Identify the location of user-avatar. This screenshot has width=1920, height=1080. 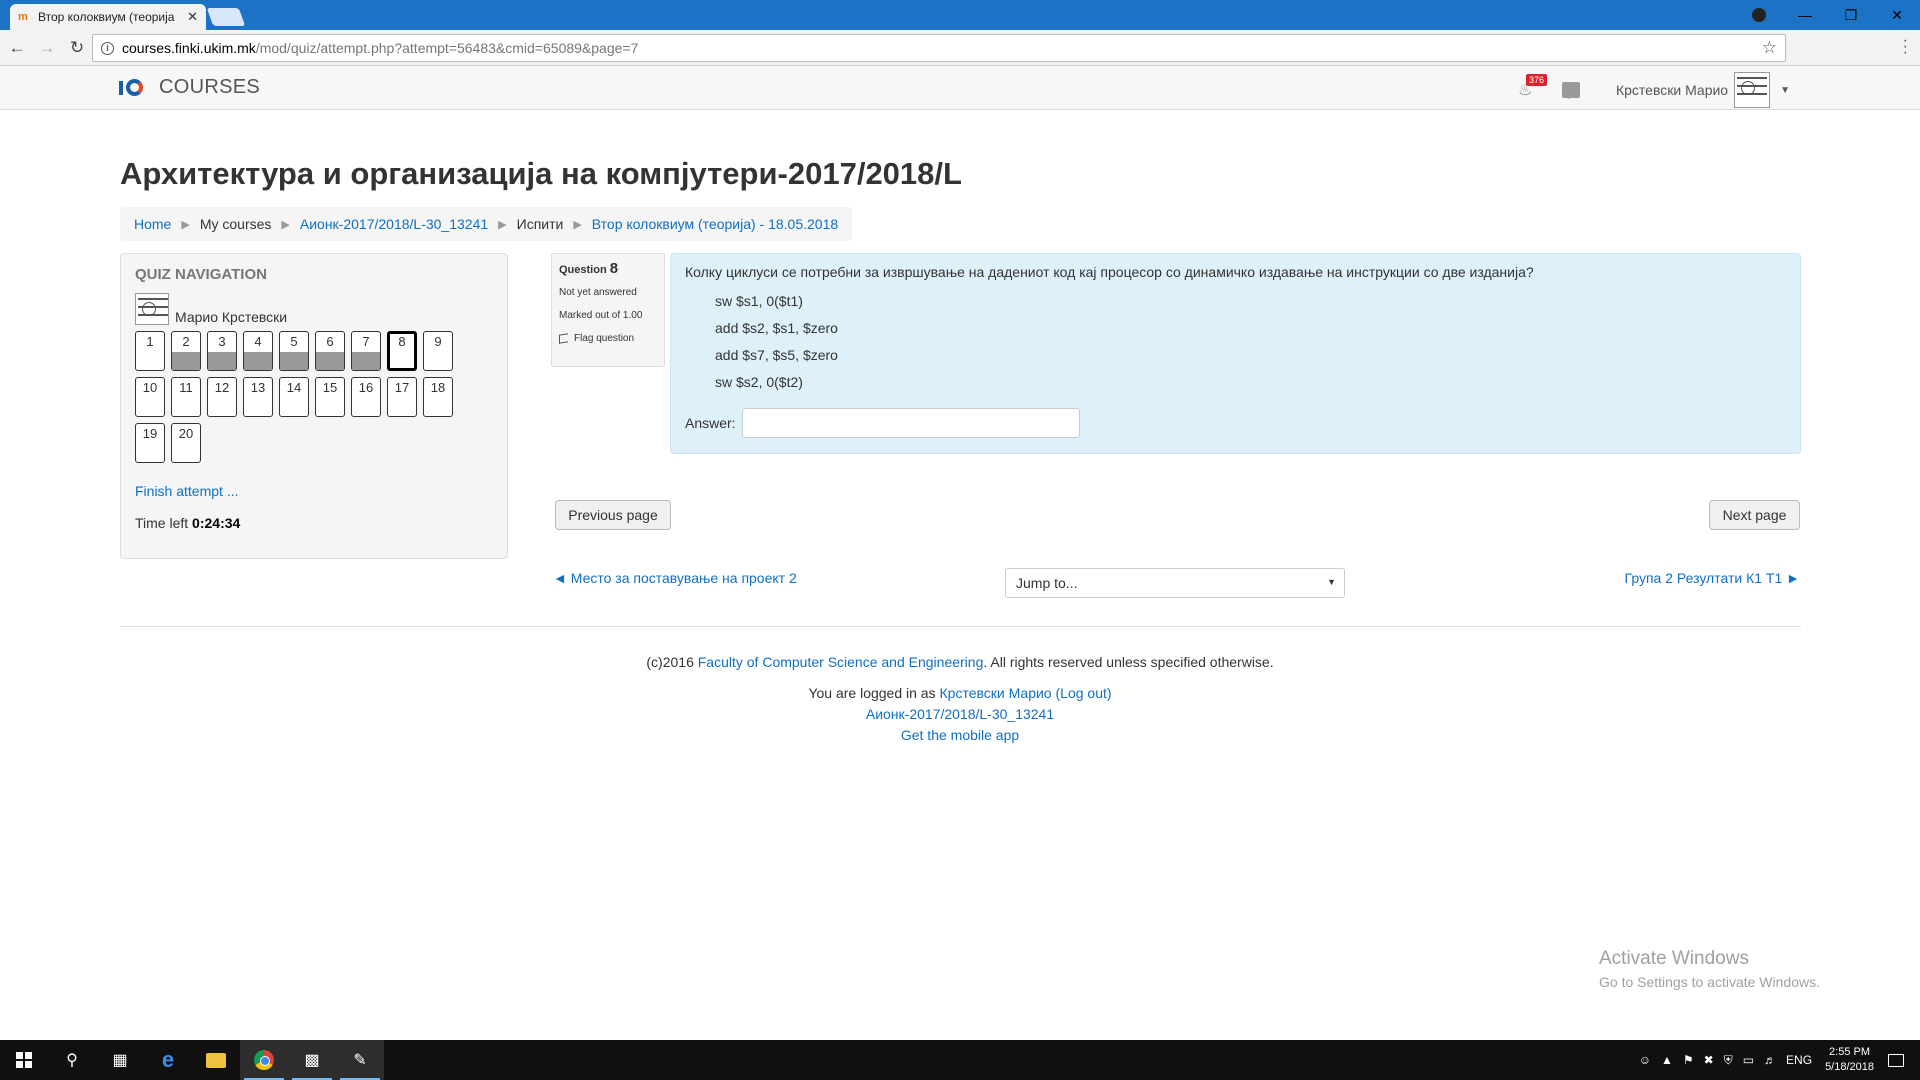
(1752, 90).